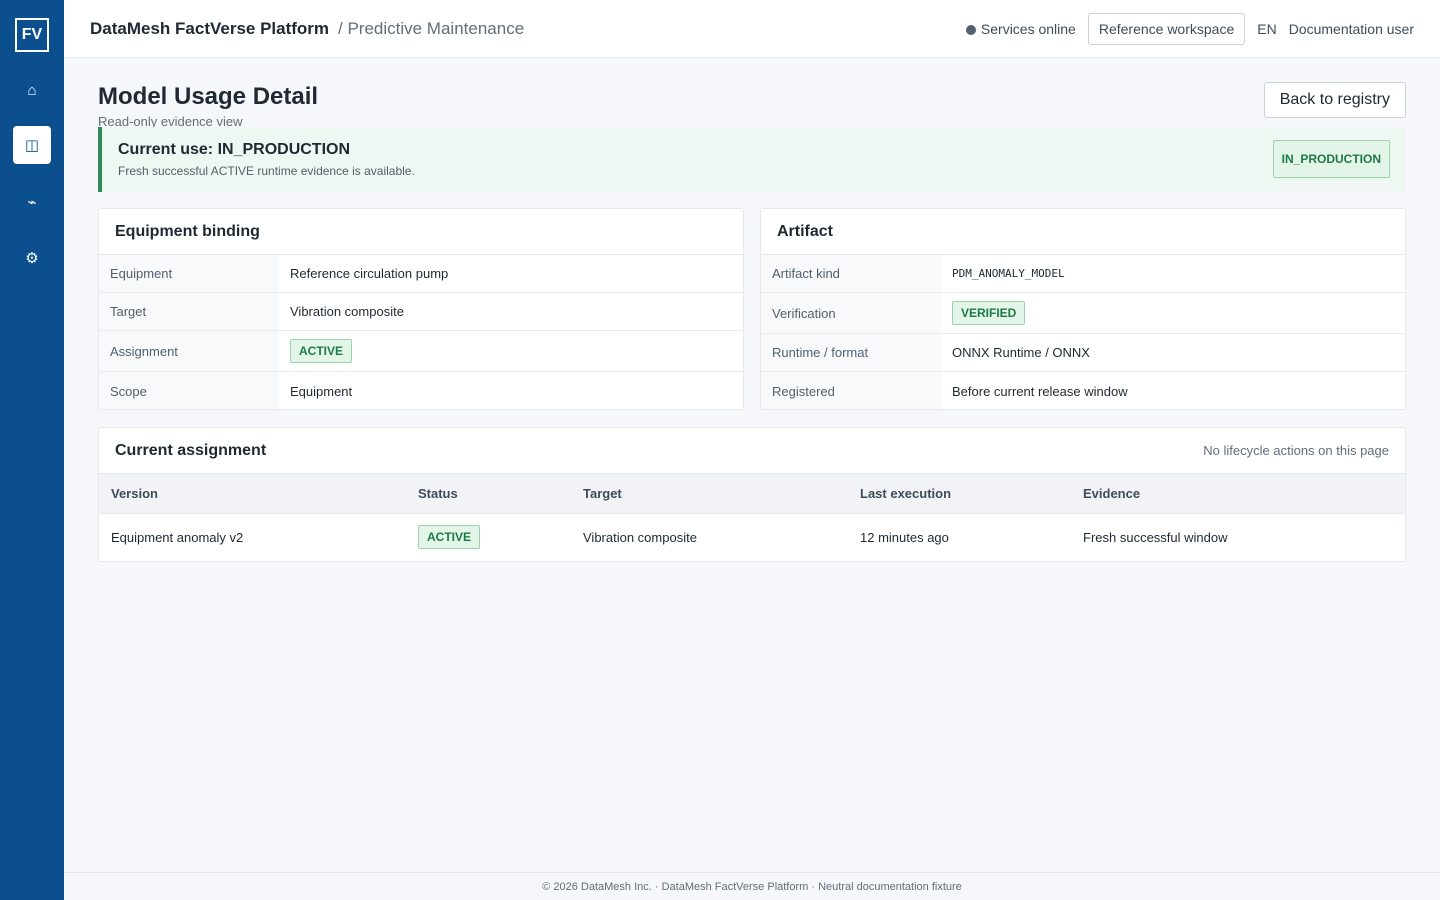  Describe the element at coordinates (32, 145) in the screenshot. I see `model-registry-icon: ◫` at that location.